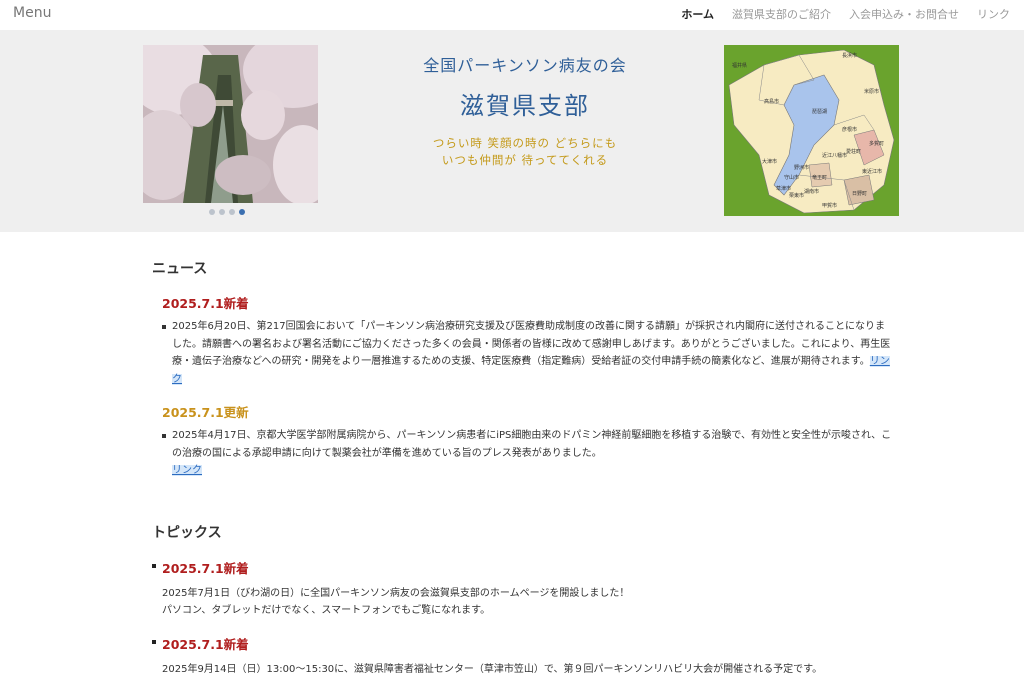 This screenshot has height=679, width=1024. What do you see at coordinates (187, 470) in the screenshot?
I see `news-link: リンク` at bounding box center [187, 470].